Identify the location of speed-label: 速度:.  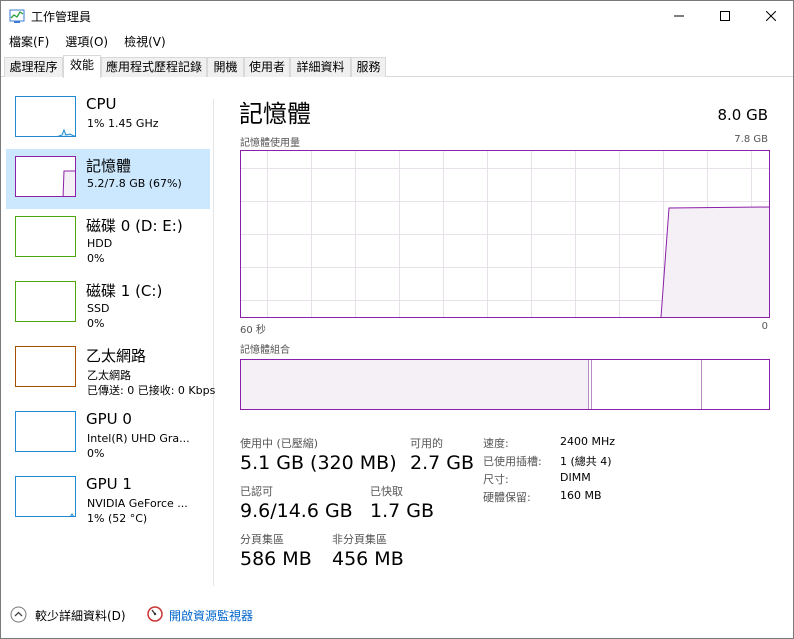
(496, 443).